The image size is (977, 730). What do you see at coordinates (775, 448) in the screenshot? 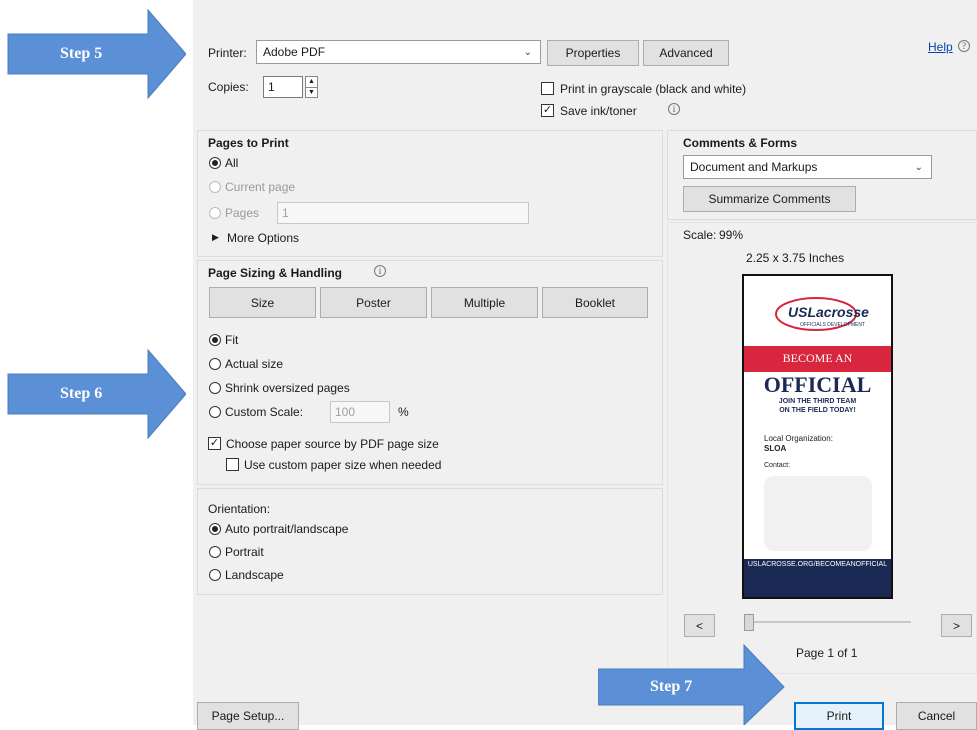
I see `preview-org-value: SLOA` at bounding box center [775, 448].